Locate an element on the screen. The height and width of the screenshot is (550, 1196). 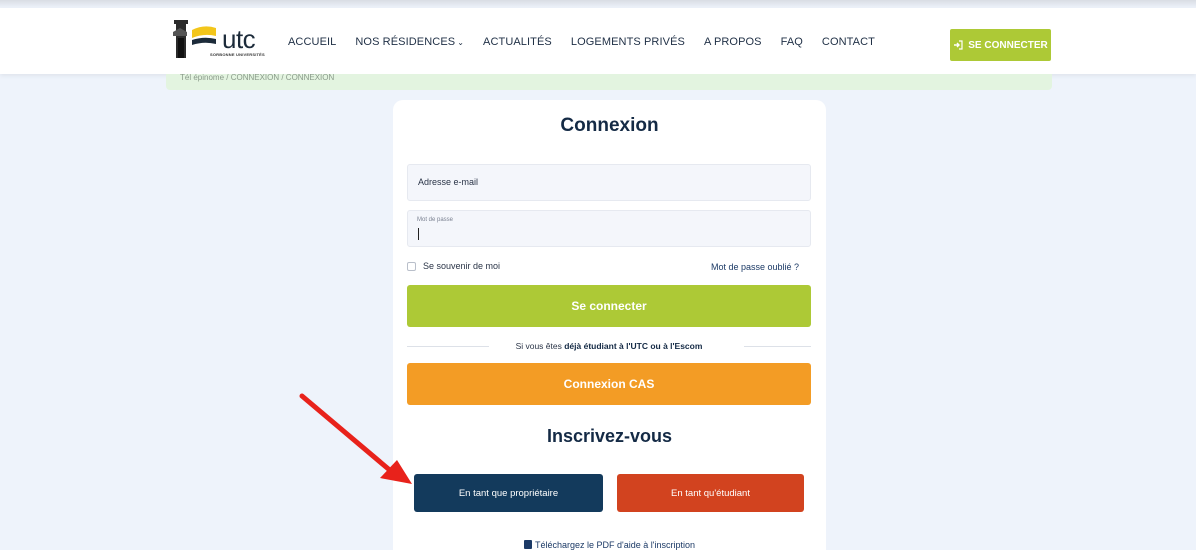
nav-residences: NOS RÉSIDENCES ⌄ is located at coordinates (409, 42).